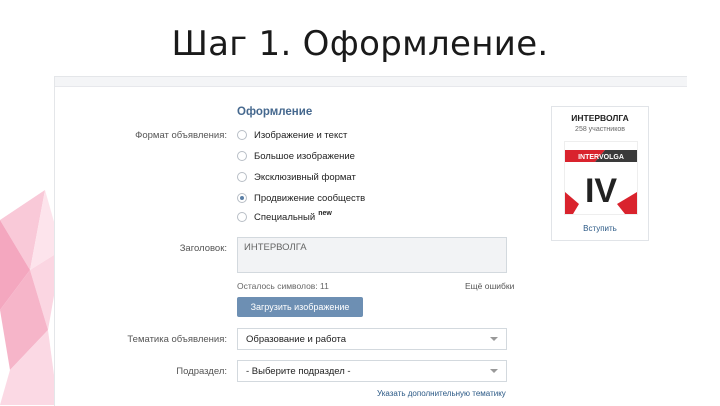 The height and width of the screenshot is (406, 720). What do you see at coordinates (372, 339) in the screenshot?
I see `theme-select: Образование и работа` at bounding box center [372, 339].